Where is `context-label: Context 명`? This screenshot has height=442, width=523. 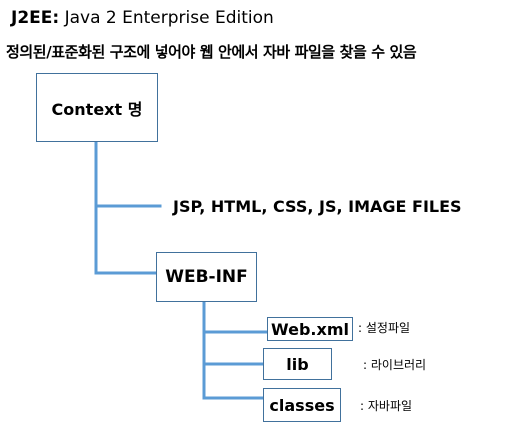 context-label: Context 명 is located at coordinates (97, 109).